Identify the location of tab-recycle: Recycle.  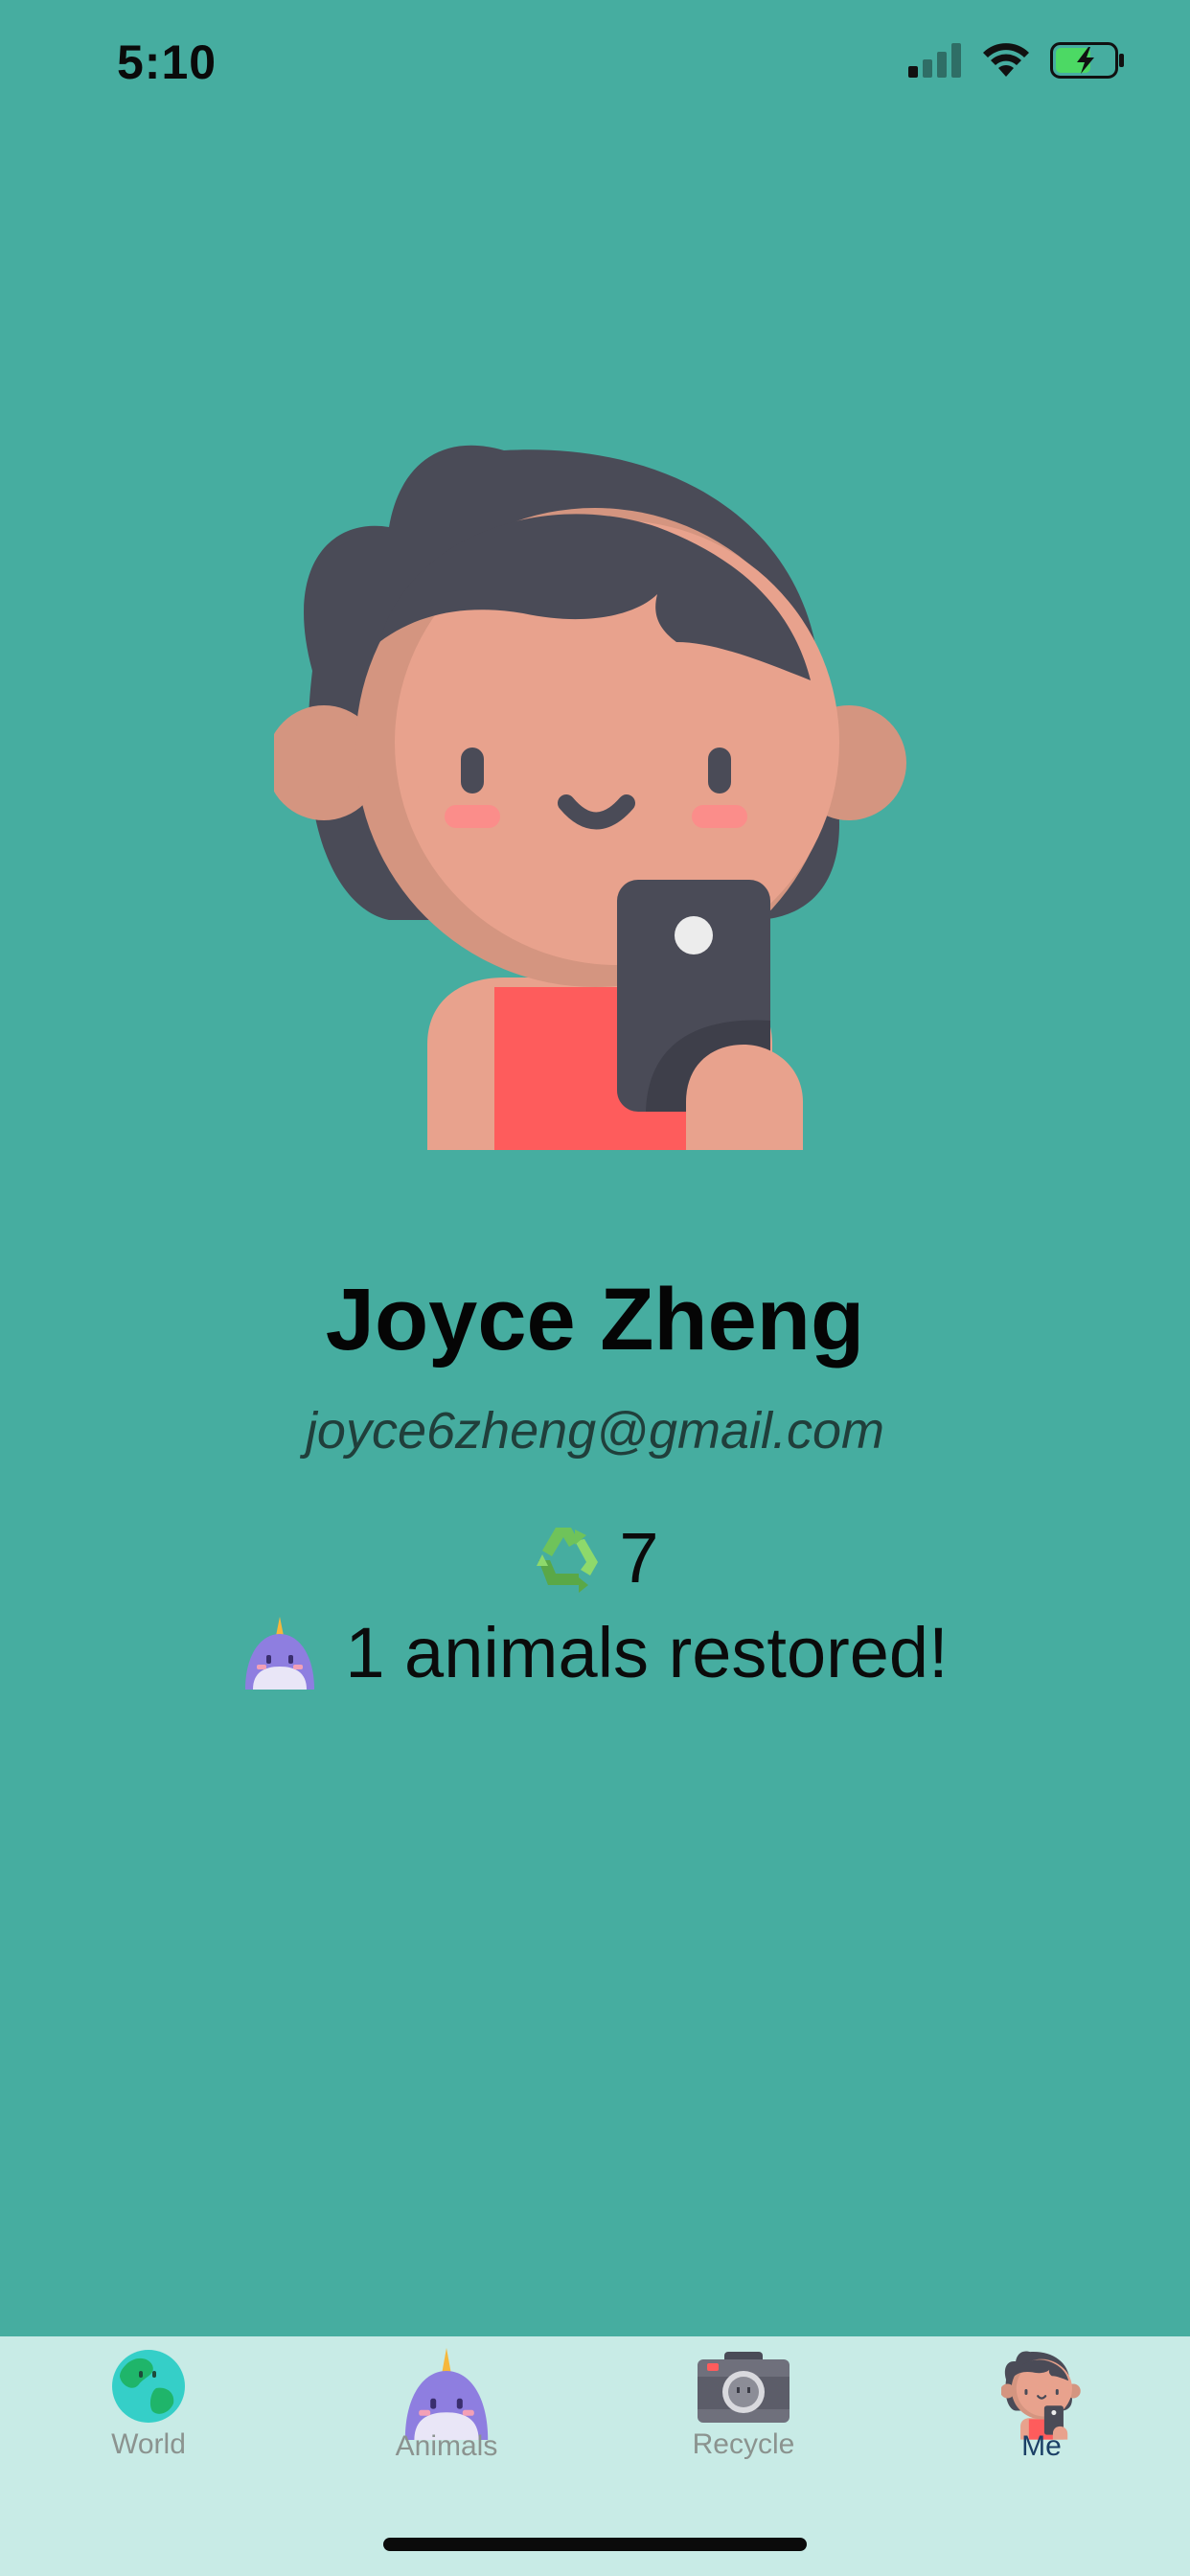
(744, 2434).